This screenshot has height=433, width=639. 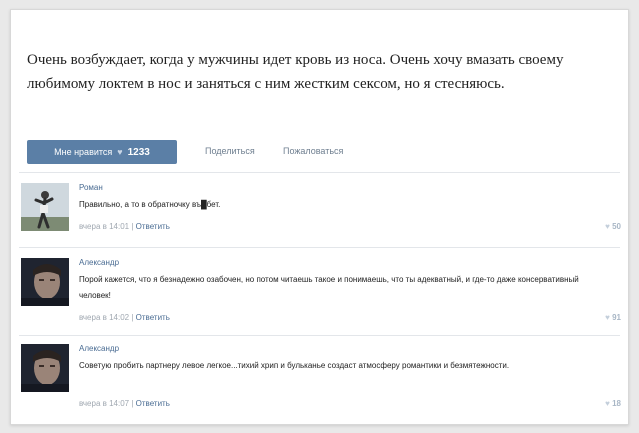 I want to click on comment-like-count: 18, so click(x=616, y=403).